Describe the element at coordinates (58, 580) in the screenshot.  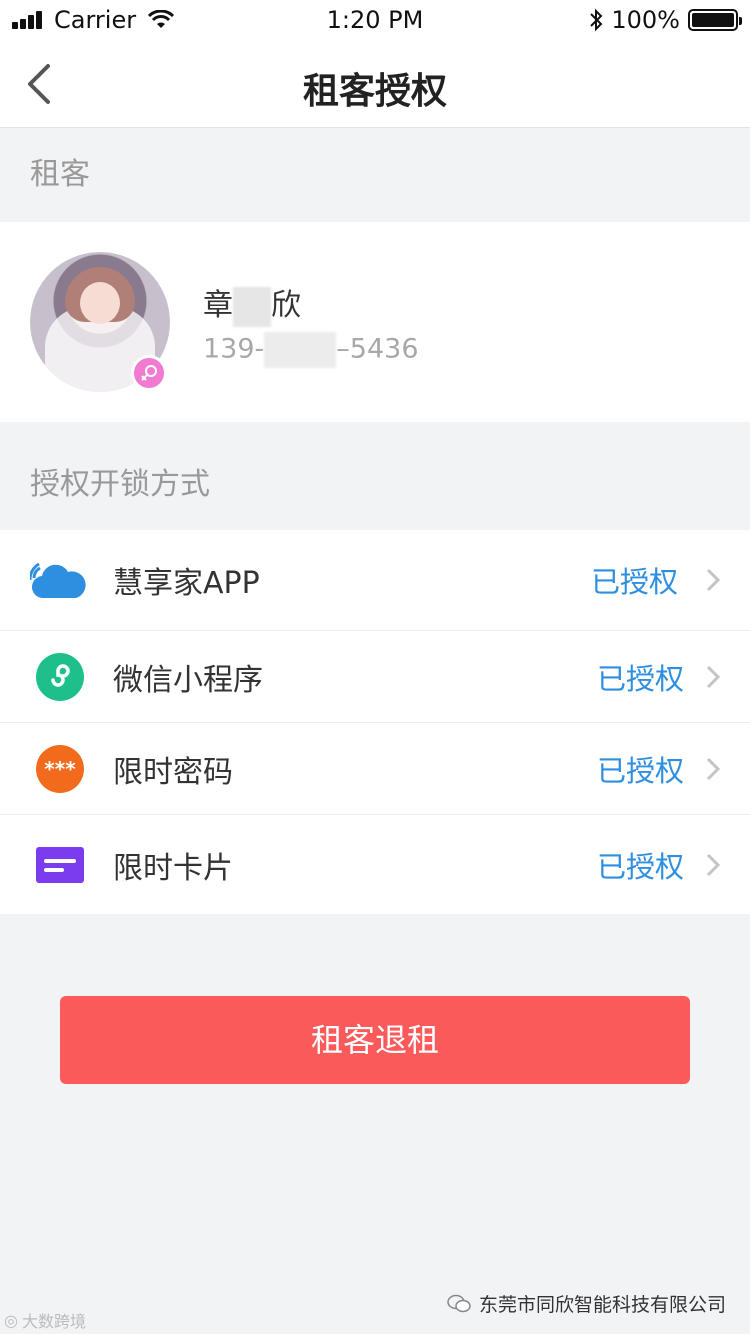
I see `cloud-icon` at that location.